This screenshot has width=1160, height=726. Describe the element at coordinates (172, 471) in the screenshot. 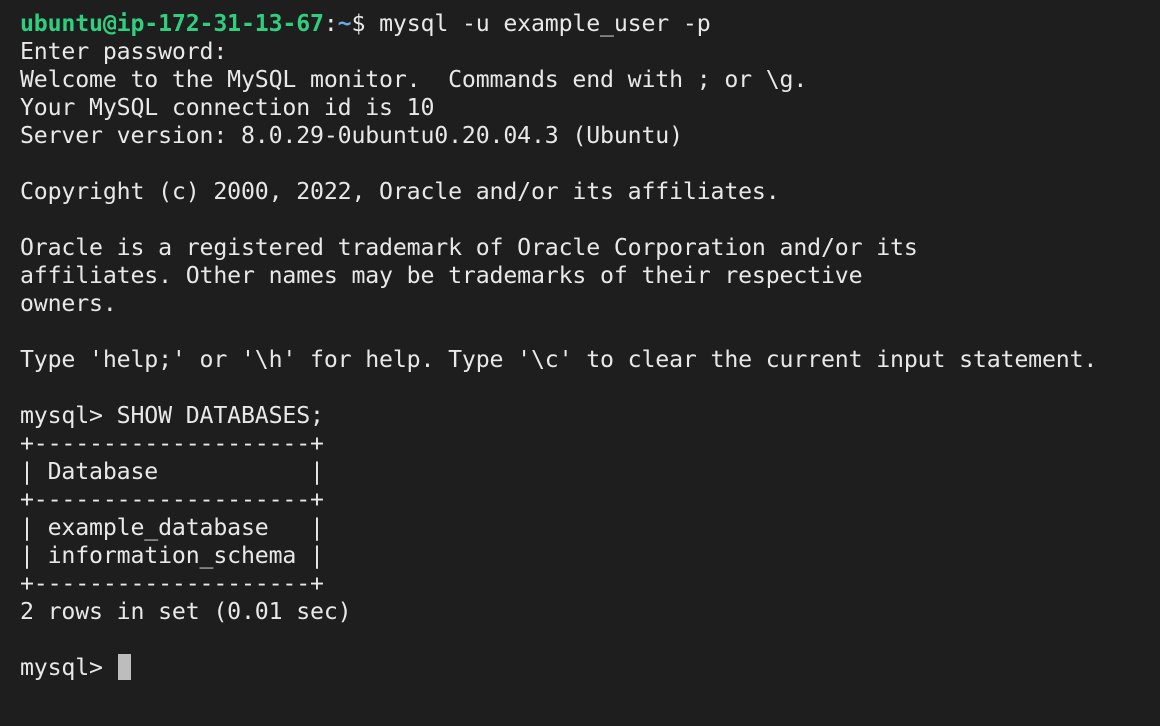

I see `table-header: | Database |` at that location.